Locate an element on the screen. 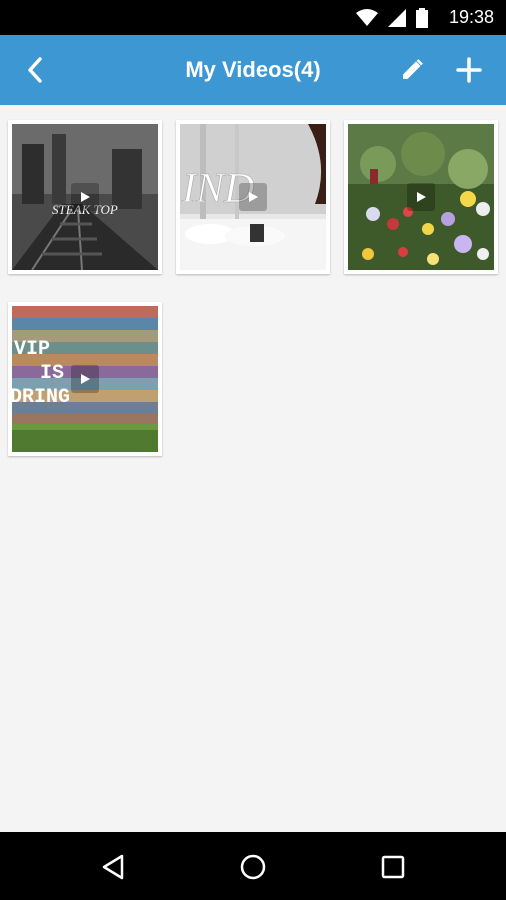  plus-icon is located at coordinates (469, 70).